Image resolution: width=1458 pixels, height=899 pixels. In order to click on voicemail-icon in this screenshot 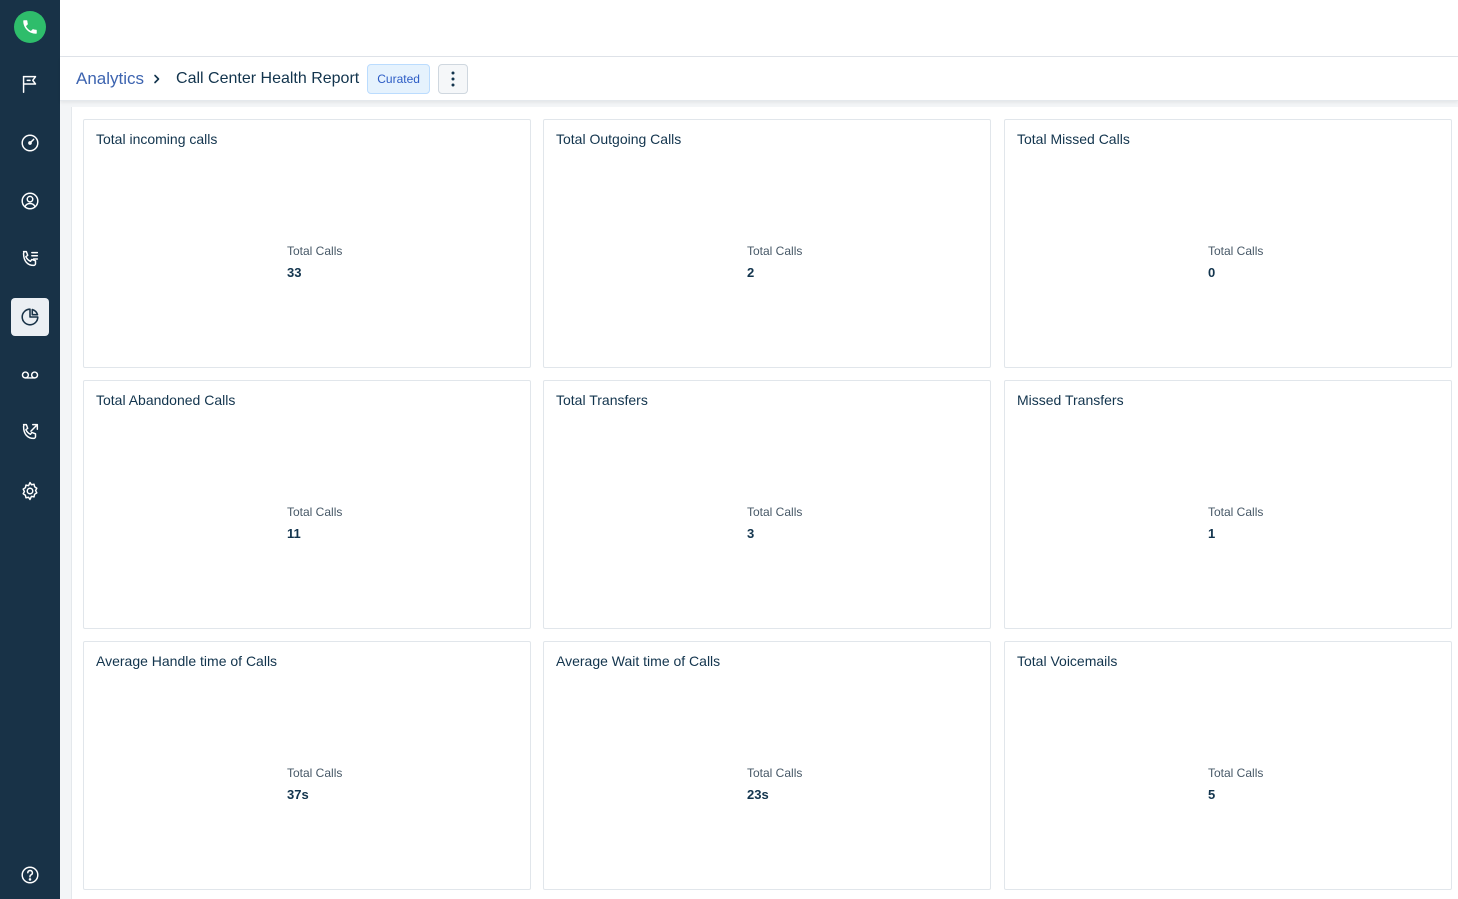, I will do `click(30, 375)`.